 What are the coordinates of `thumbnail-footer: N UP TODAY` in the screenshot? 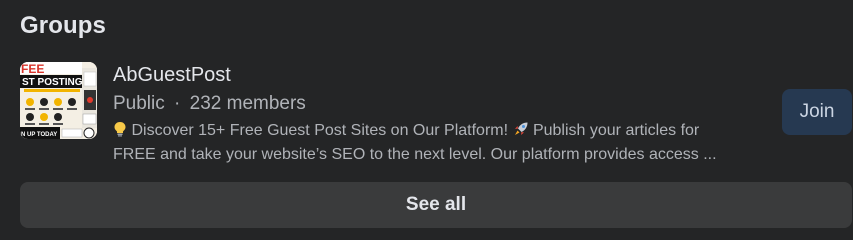 It's located at (39, 135).